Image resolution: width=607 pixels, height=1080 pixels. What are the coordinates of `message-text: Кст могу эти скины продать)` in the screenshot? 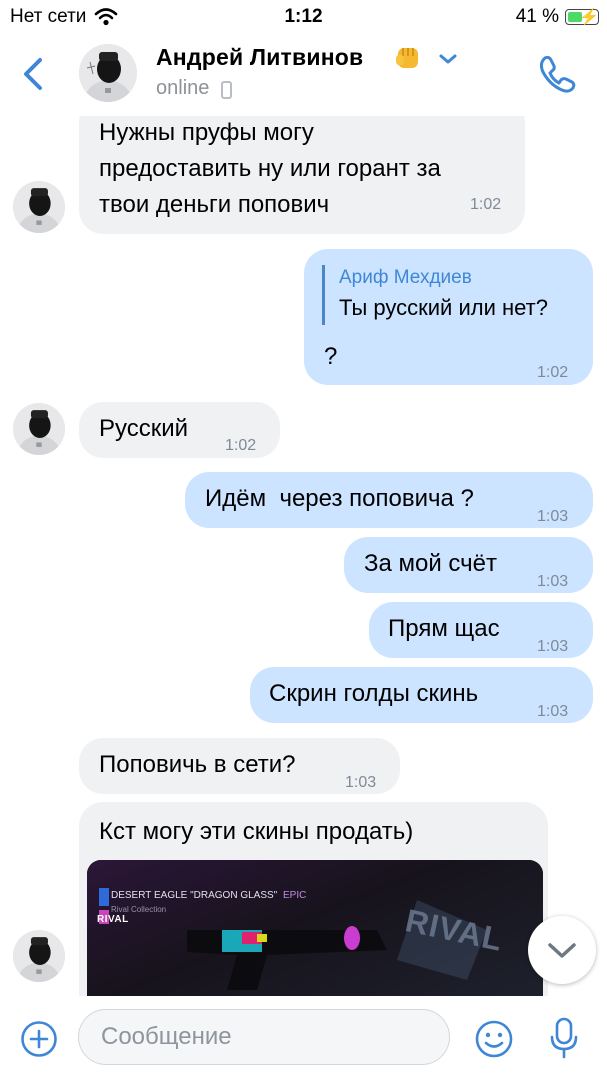 It's located at (256, 831).